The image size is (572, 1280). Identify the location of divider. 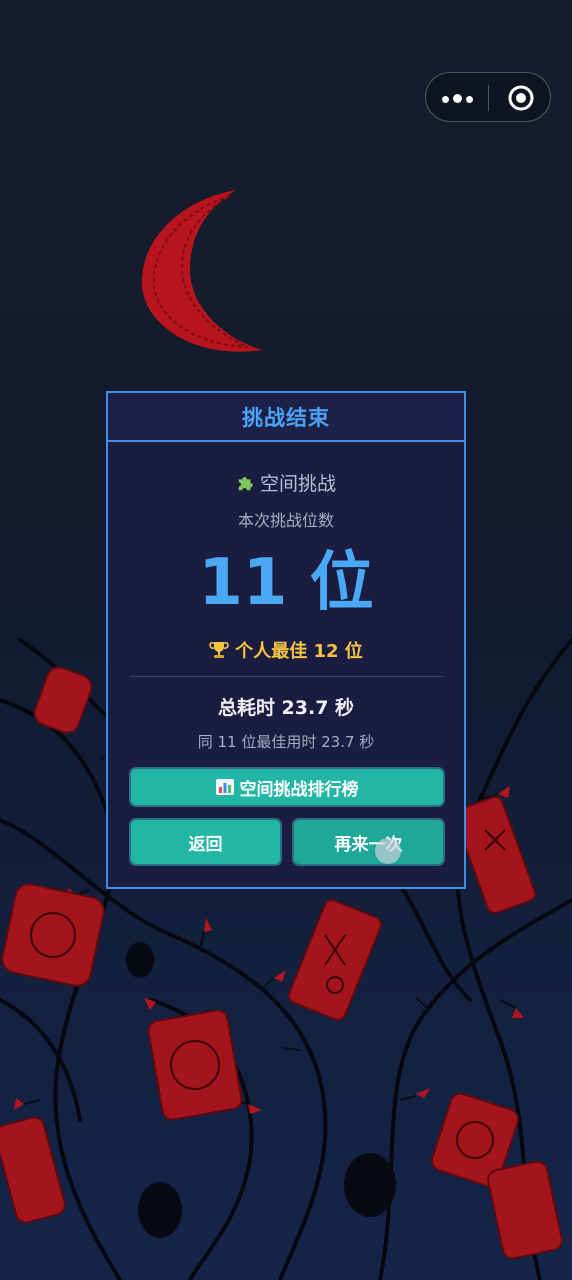
(287, 676).